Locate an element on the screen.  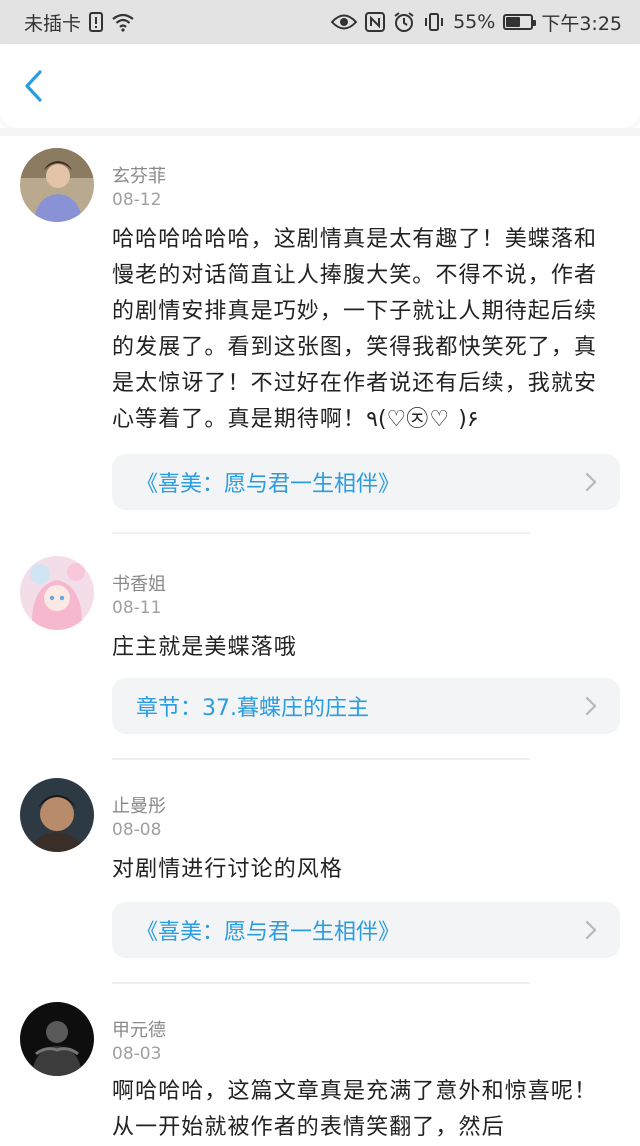
comment-text: 啊哈哈哈，这篇文章真是充满了意外和惊喜呢！从一开始就被作者的表情笑翻了，然后 is located at coordinates (355, 1109).